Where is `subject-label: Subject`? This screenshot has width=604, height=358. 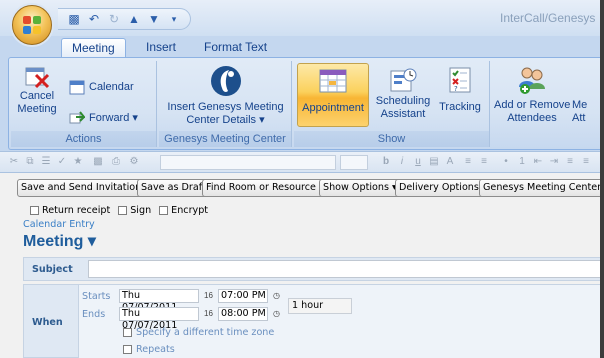
subject-label: Subject is located at coordinates (52, 269).